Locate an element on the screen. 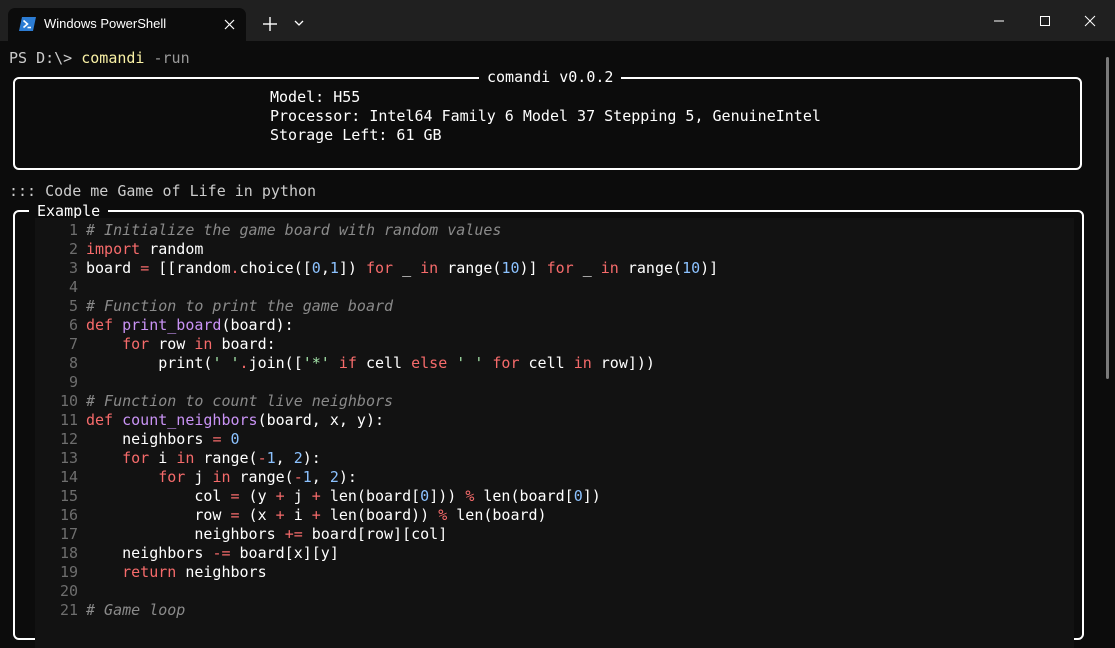  code-line: 11 def count_neighbors(board, x, y): is located at coordinates (209, 420).